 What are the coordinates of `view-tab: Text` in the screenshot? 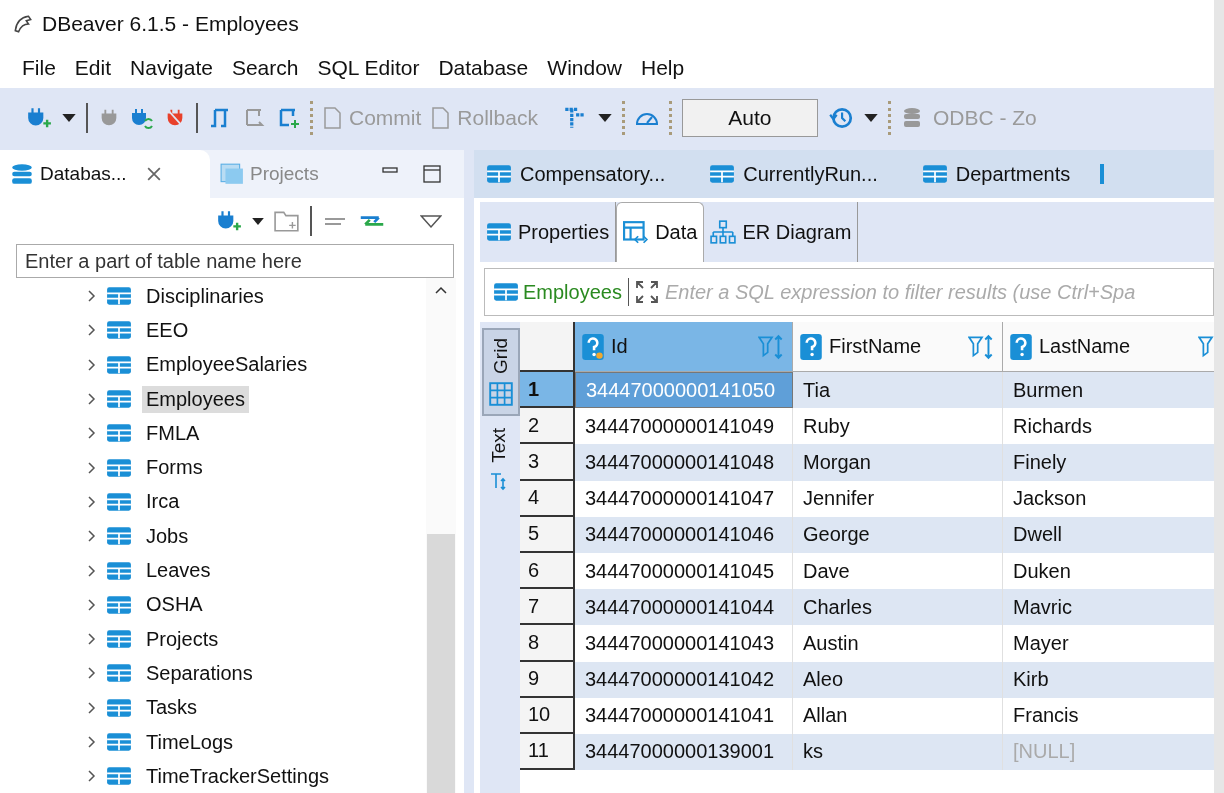 It's located at (499, 459).